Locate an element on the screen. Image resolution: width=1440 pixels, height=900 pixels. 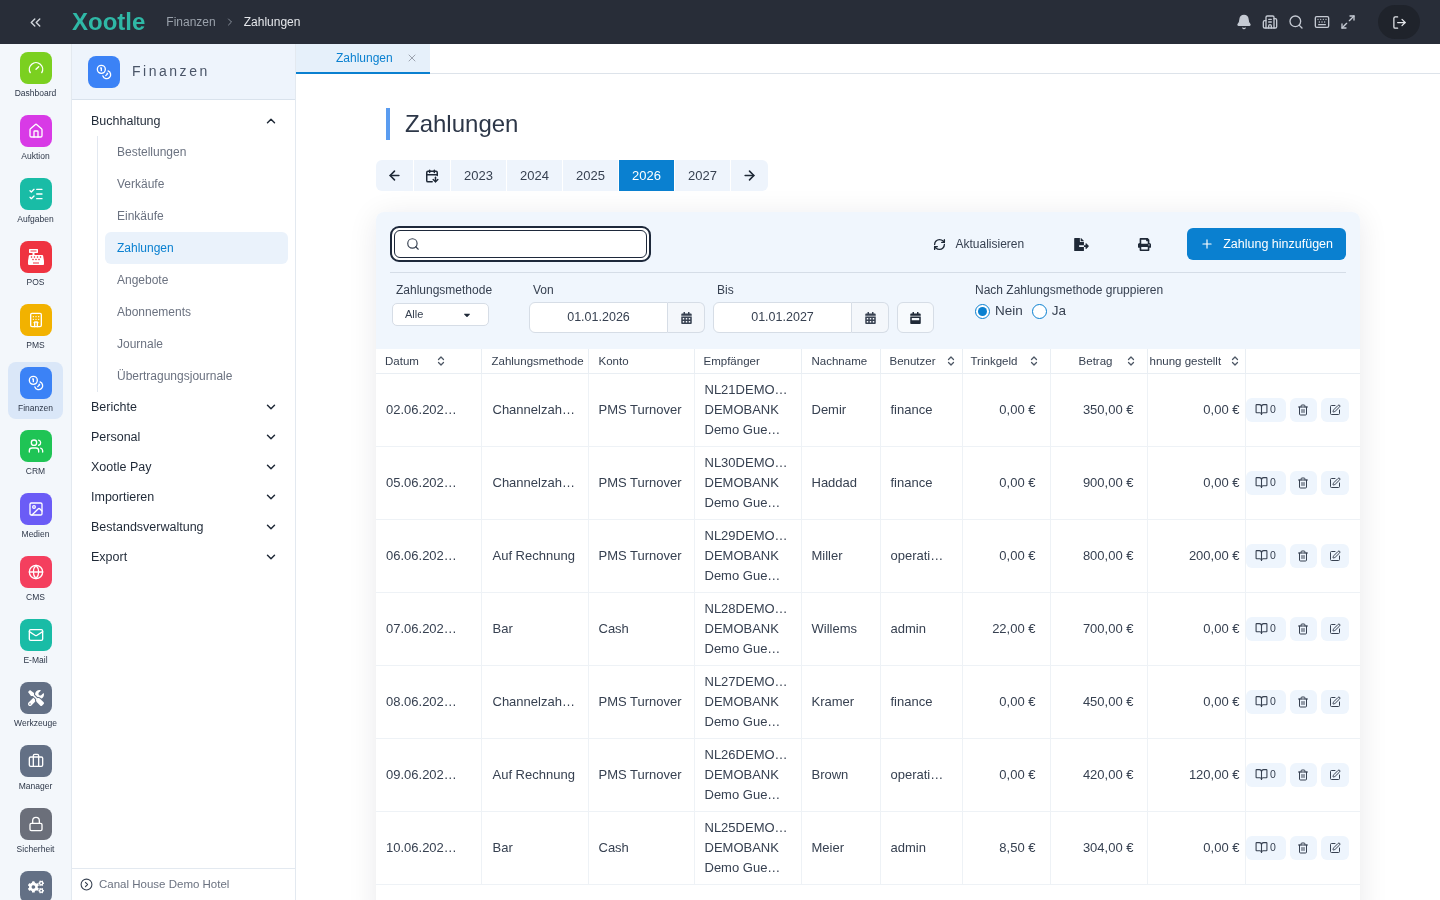
date-input: 01.01.2026 is located at coordinates (598, 317).